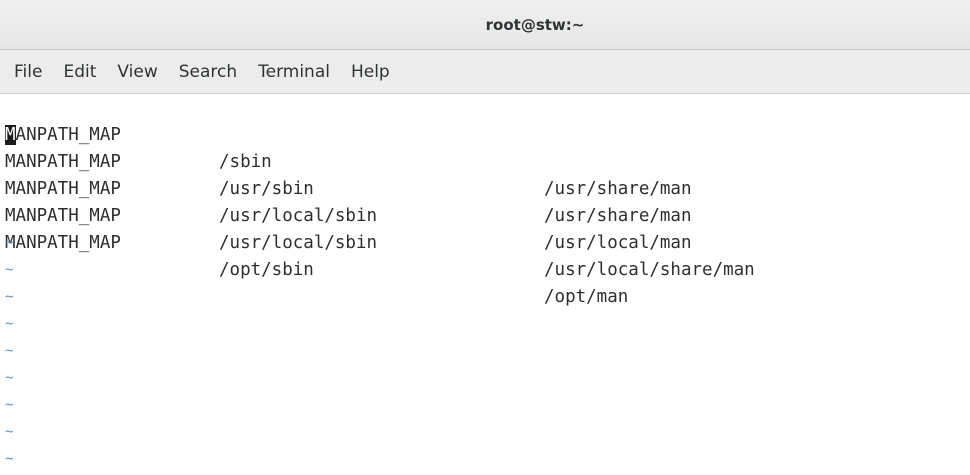 The height and width of the screenshot is (475, 970). I want to click on title-bar: root@stw:~, so click(485, 25).